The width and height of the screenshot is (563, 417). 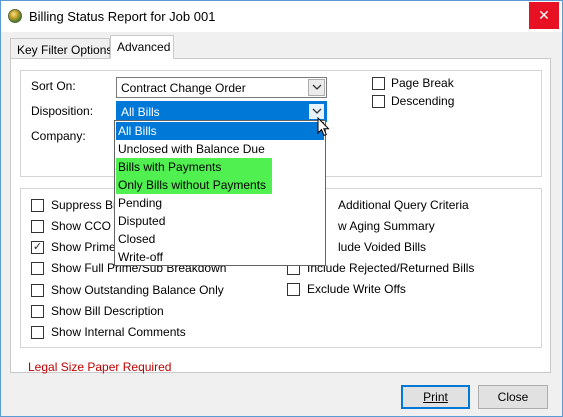 I want to click on tab-advanced: Advanced, so click(x=142, y=47).